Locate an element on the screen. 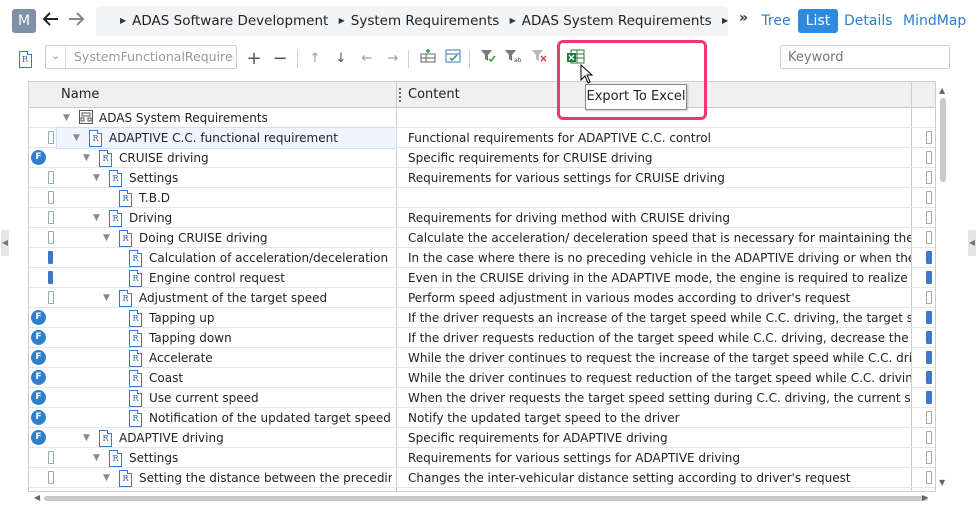 The width and height of the screenshot is (978, 509). name-cell: ▼ R Doing CRUISE driving is located at coordinates (226, 238).